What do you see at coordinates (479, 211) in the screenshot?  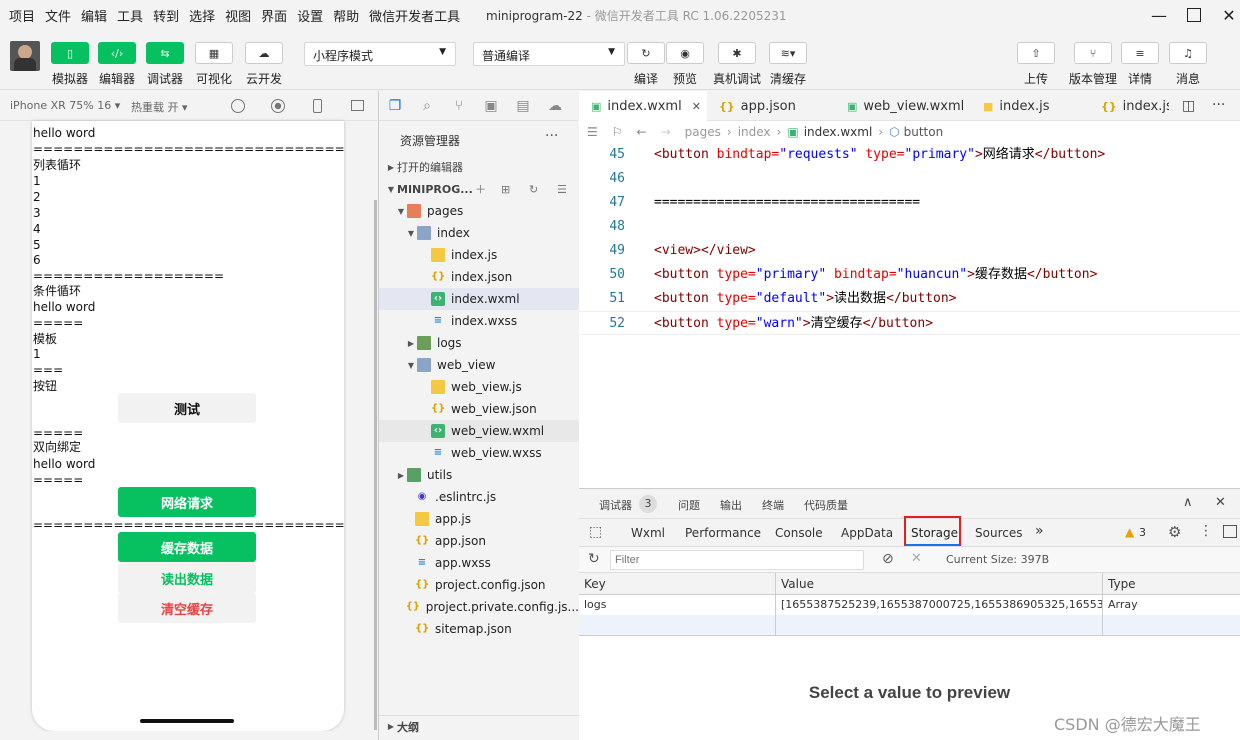 I see `tree-folder-pages: ▼ pages` at bounding box center [479, 211].